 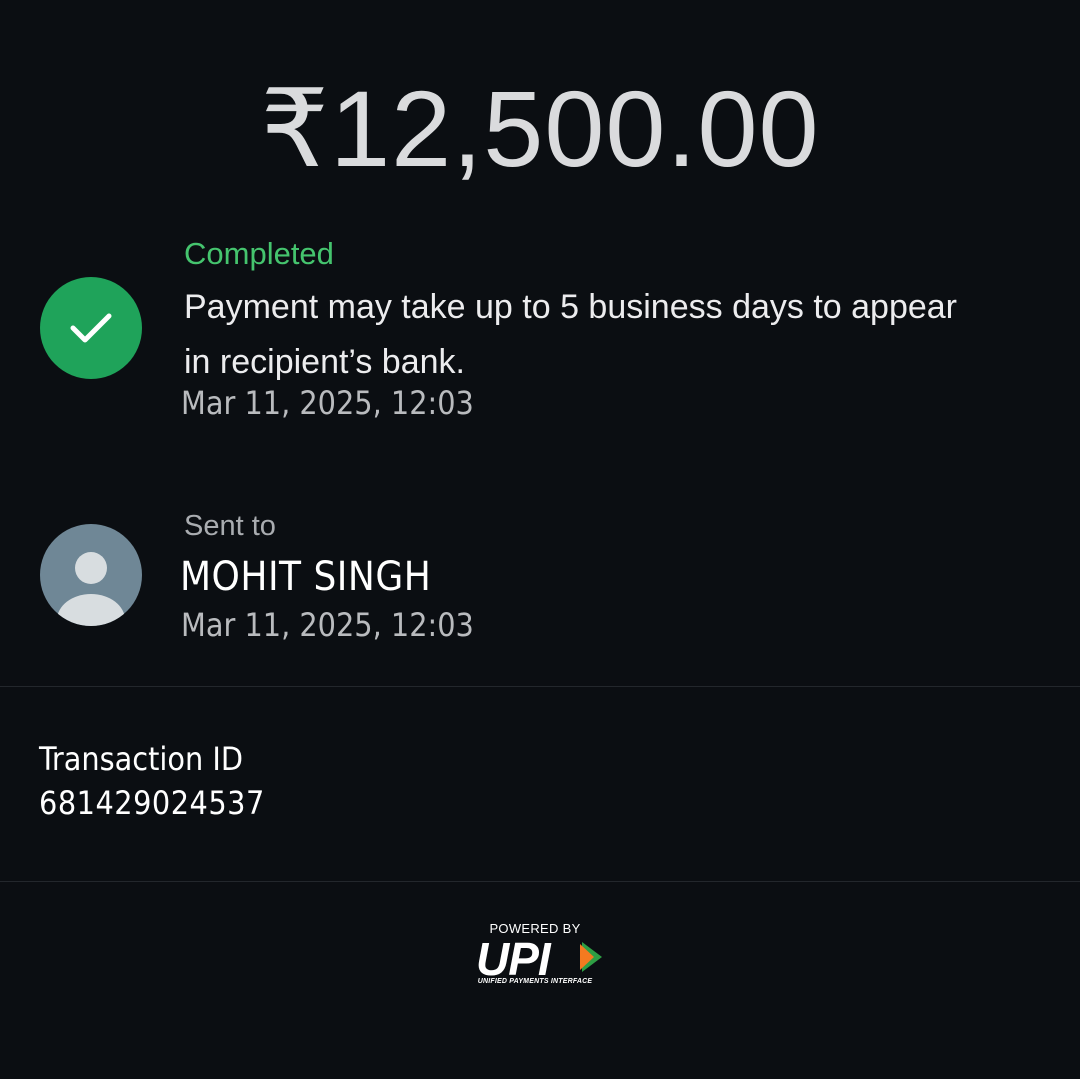 What do you see at coordinates (327, 403) in the screenshot?
I see `status-timestamp: Mar 11, 2025, 12:03` at bounding box center [327, 403].